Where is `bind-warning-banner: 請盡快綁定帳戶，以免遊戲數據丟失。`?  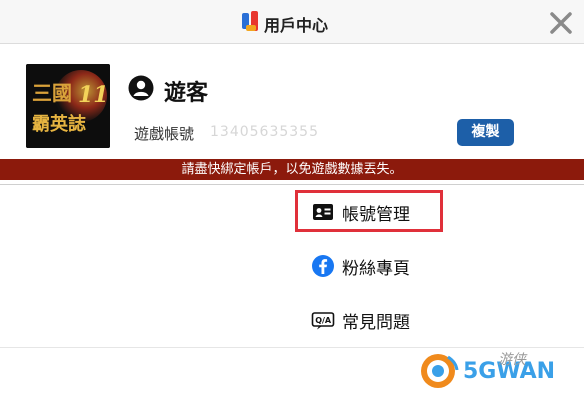 bind-warning-banner: 請盡快綁定帳戶，以免遊戲數據丟失。 is located at coordinates (292, 169).